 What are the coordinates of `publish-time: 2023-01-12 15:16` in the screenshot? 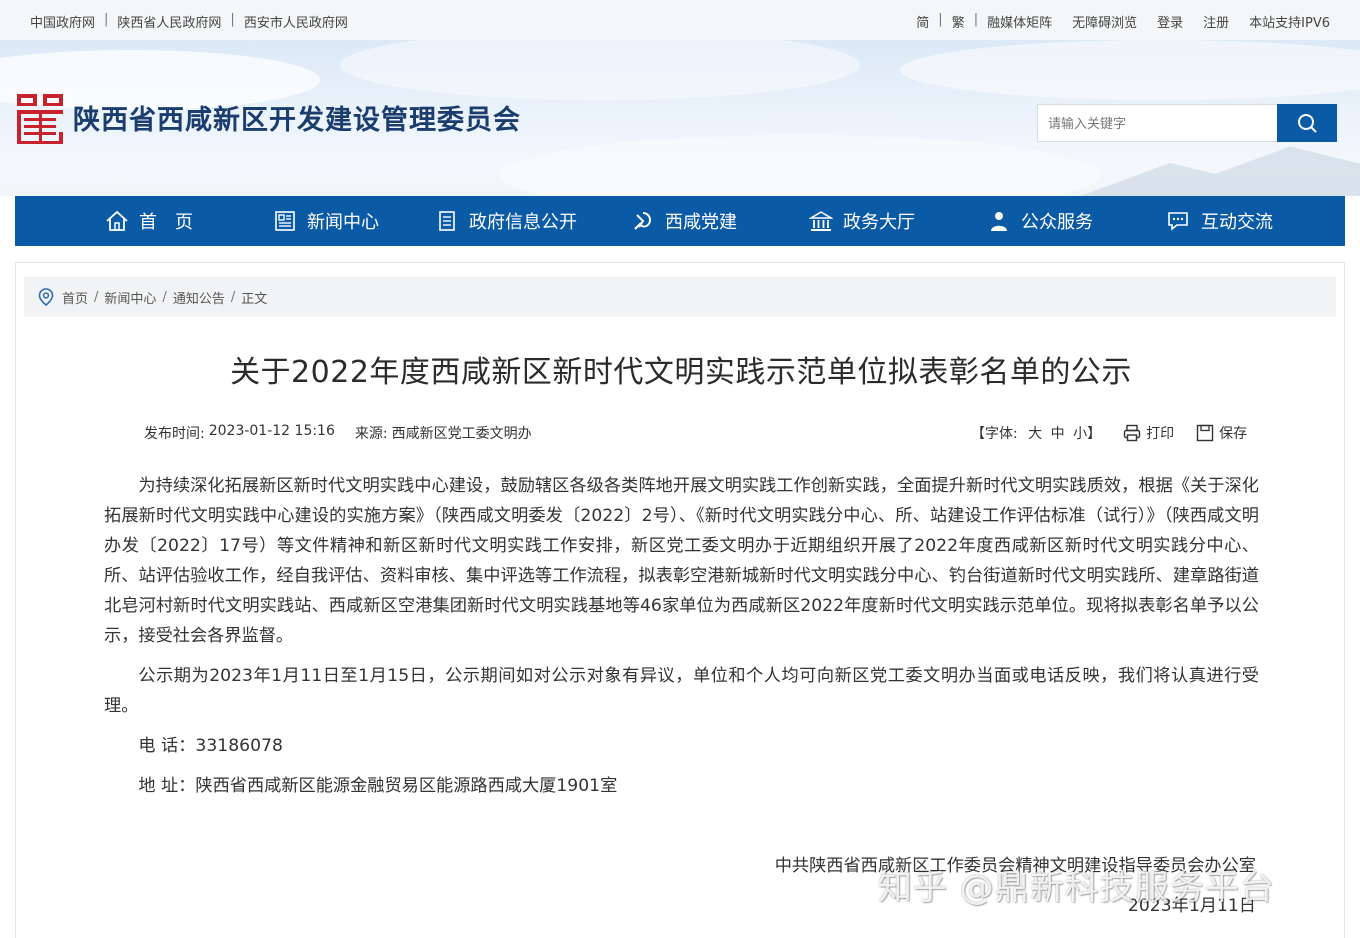 It's located at (271, 431).